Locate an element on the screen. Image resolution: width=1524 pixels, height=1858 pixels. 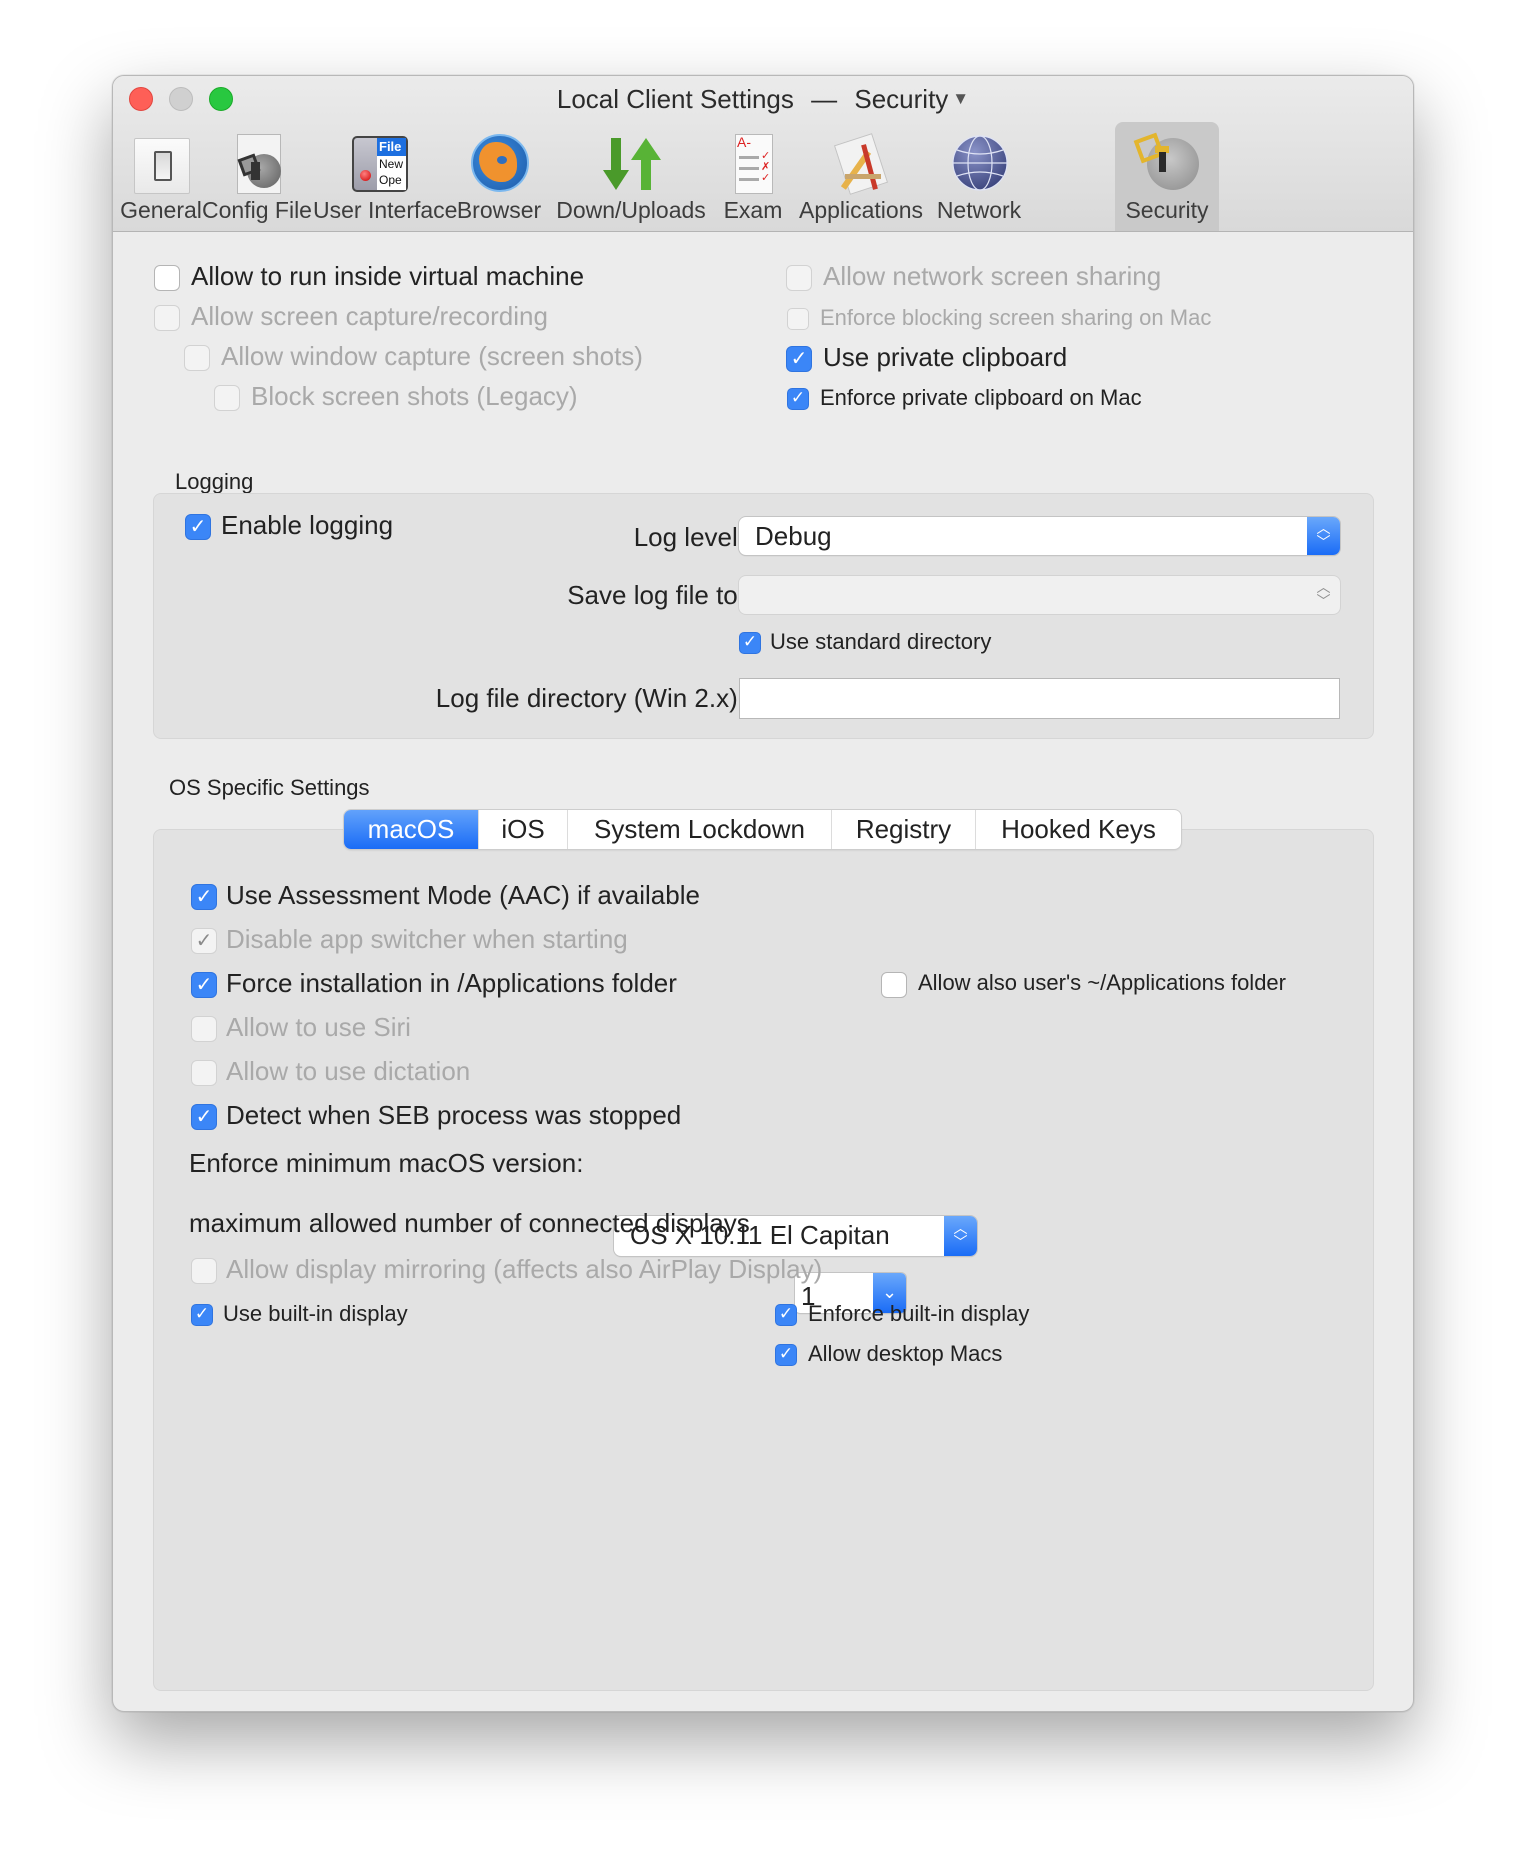
disable-app-switcher-label: Disable app switcher when starting is located at coordinates (427, 939).